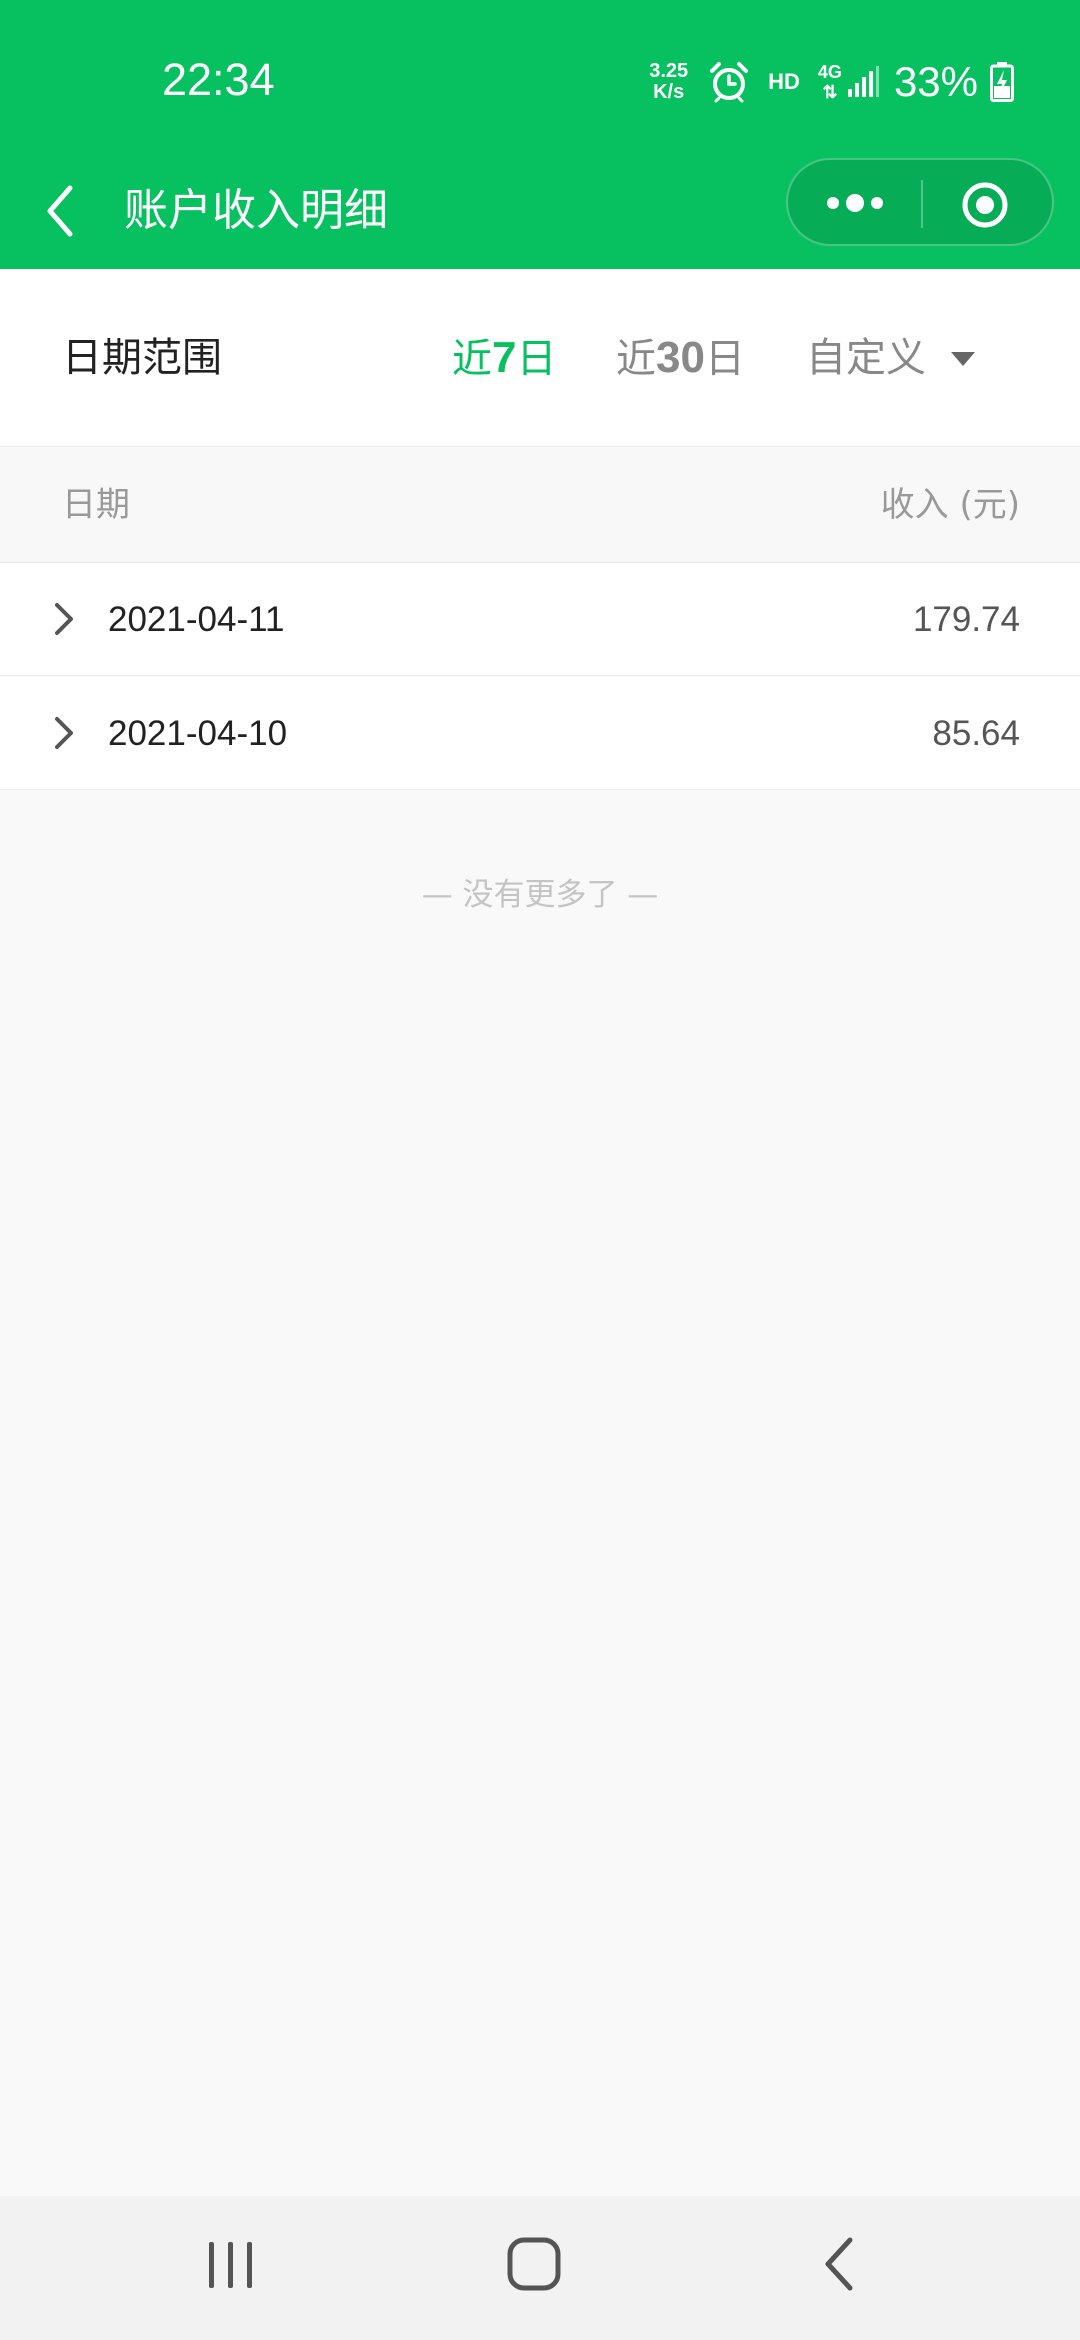 Image resolution: width=1080 pixels, height=2340 pixels. Describe the element at coordinates (985, 205) in the screenshot. I see `target-icon` at that location.